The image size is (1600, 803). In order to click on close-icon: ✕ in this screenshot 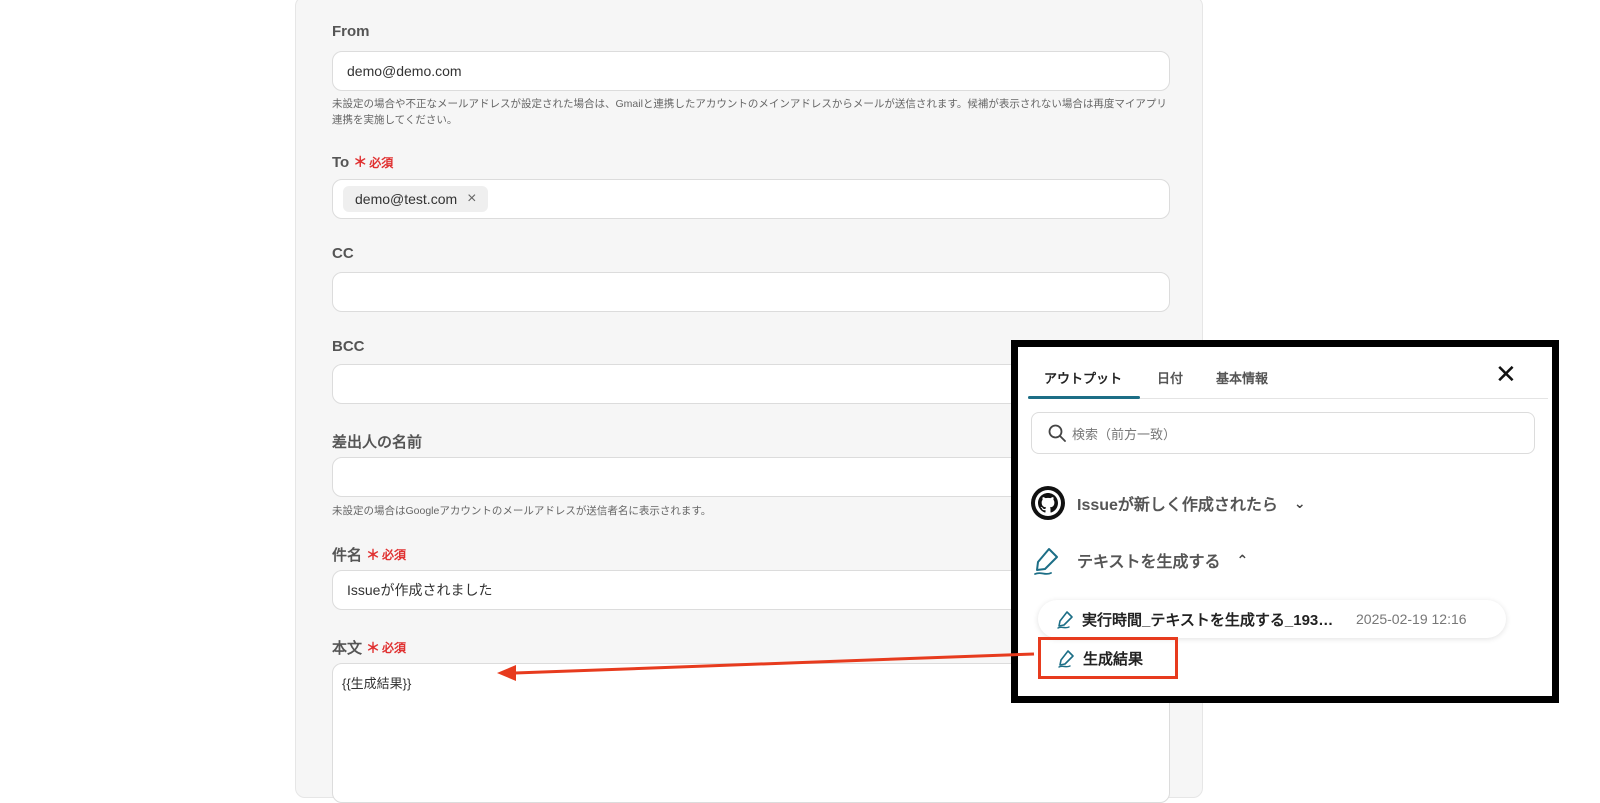, I will do `click(1506, 374)`.